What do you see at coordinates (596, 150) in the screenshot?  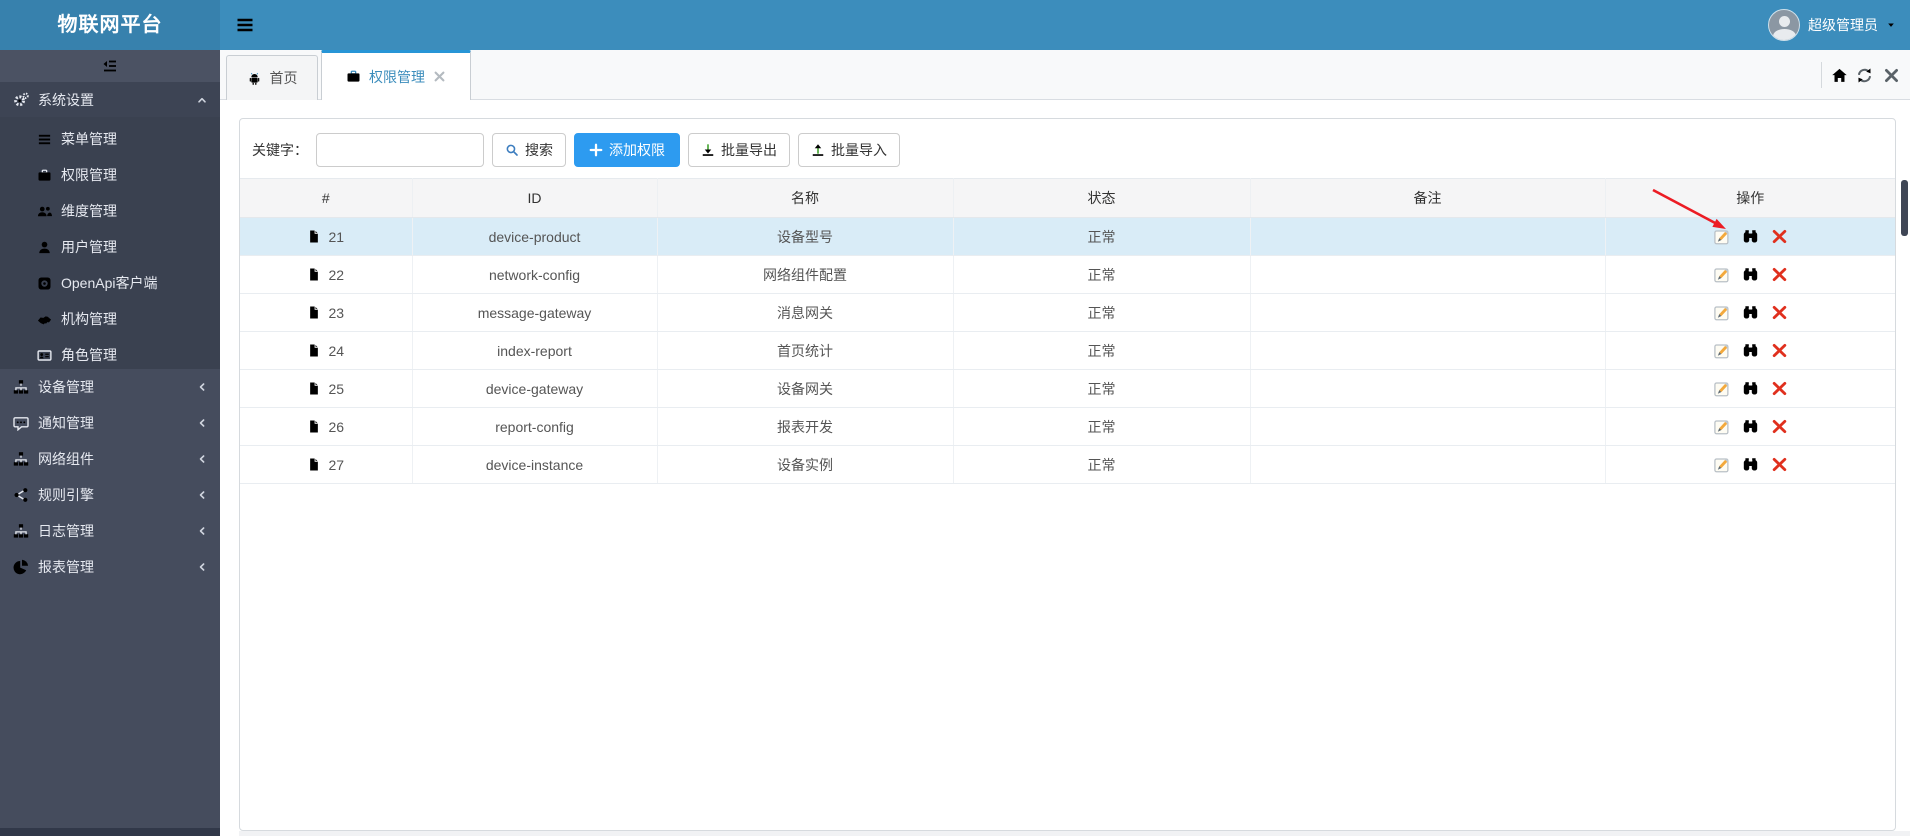 I see `plus-icon` at bounding box center [596, 150].